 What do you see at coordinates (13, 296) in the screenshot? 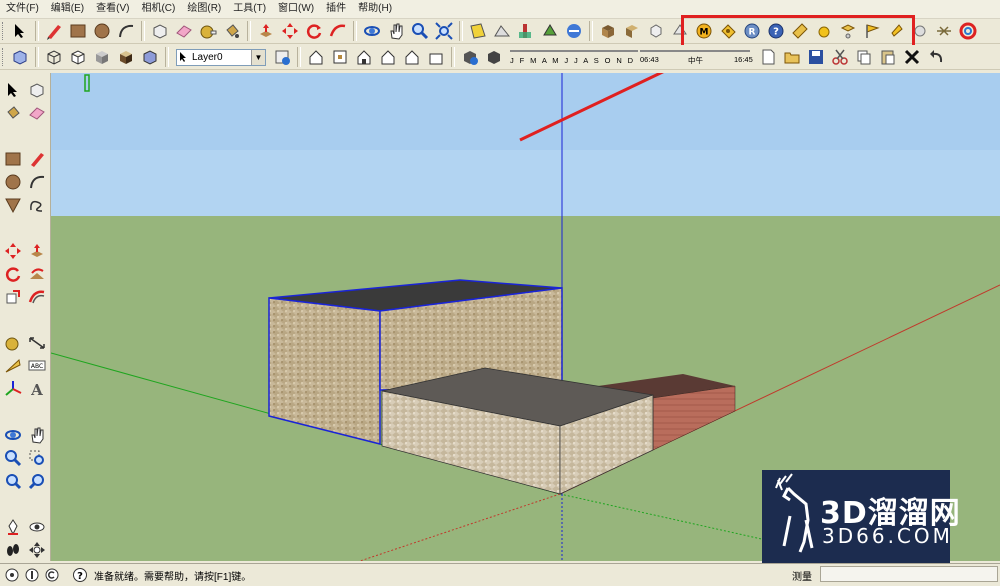
I see `scale-icon` at bounding box center [13, 296].